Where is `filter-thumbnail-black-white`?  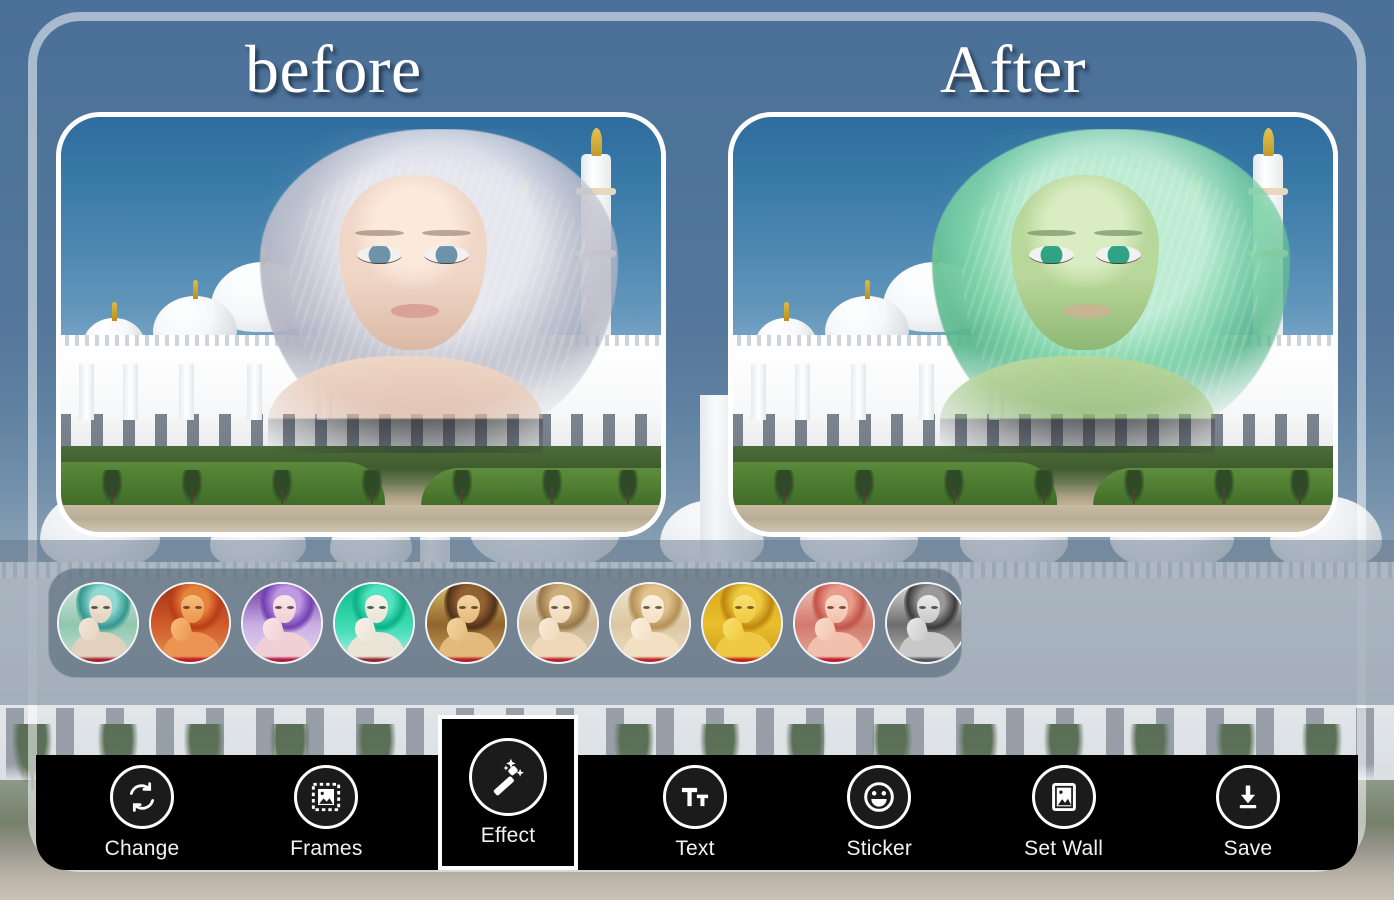 filter-thumbnail-black-white is located at coordinates (923, 623).